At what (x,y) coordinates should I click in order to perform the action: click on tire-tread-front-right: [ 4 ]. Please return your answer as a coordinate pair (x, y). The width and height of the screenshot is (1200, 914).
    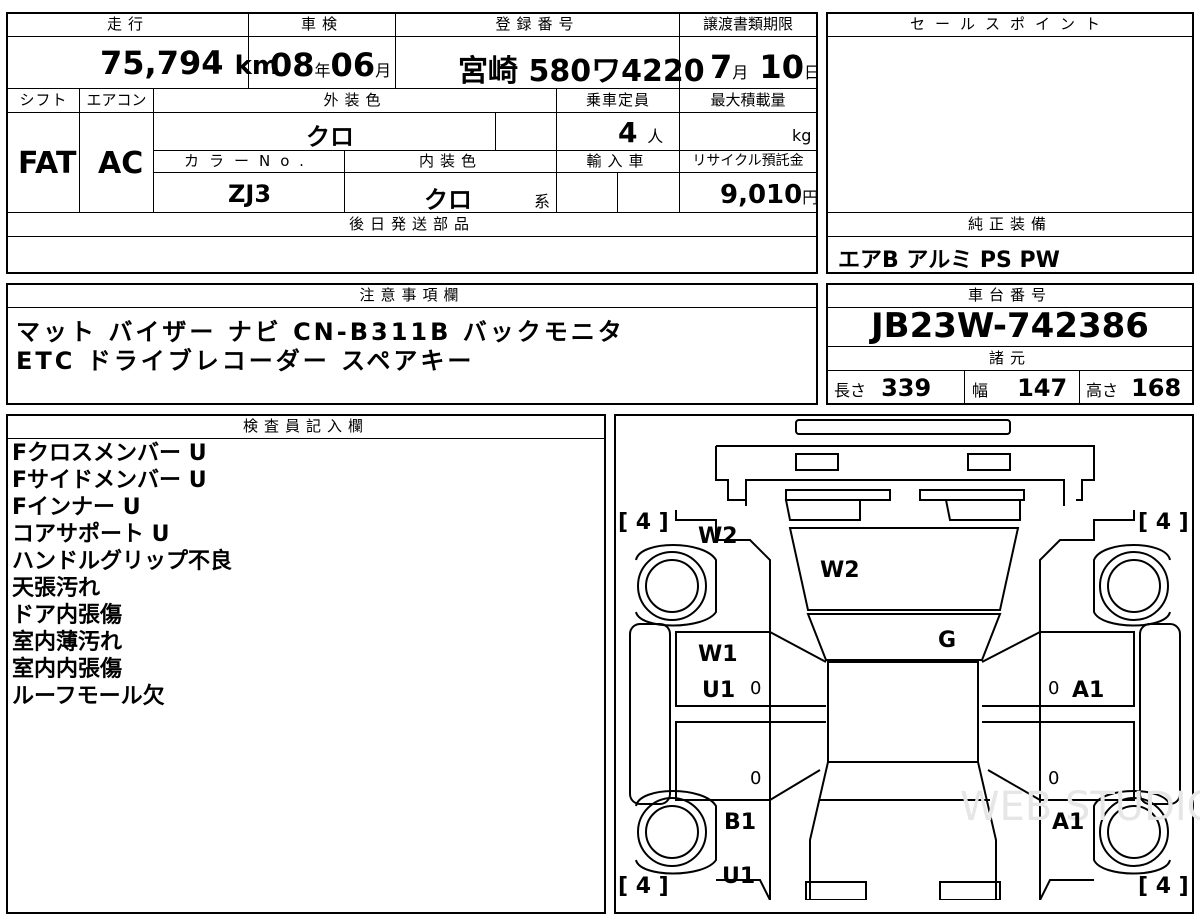
    Looking at the image, I should click on (1163, 522).